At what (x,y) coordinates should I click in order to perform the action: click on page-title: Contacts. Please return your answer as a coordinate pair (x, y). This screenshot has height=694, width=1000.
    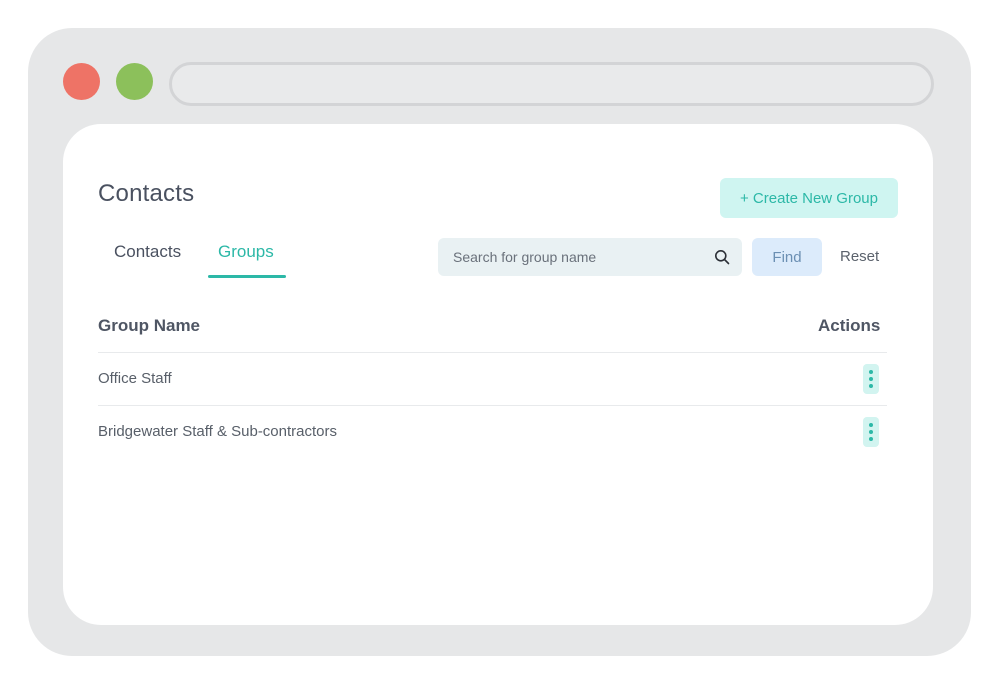
    Looking at the image, I should click on (146, 193).